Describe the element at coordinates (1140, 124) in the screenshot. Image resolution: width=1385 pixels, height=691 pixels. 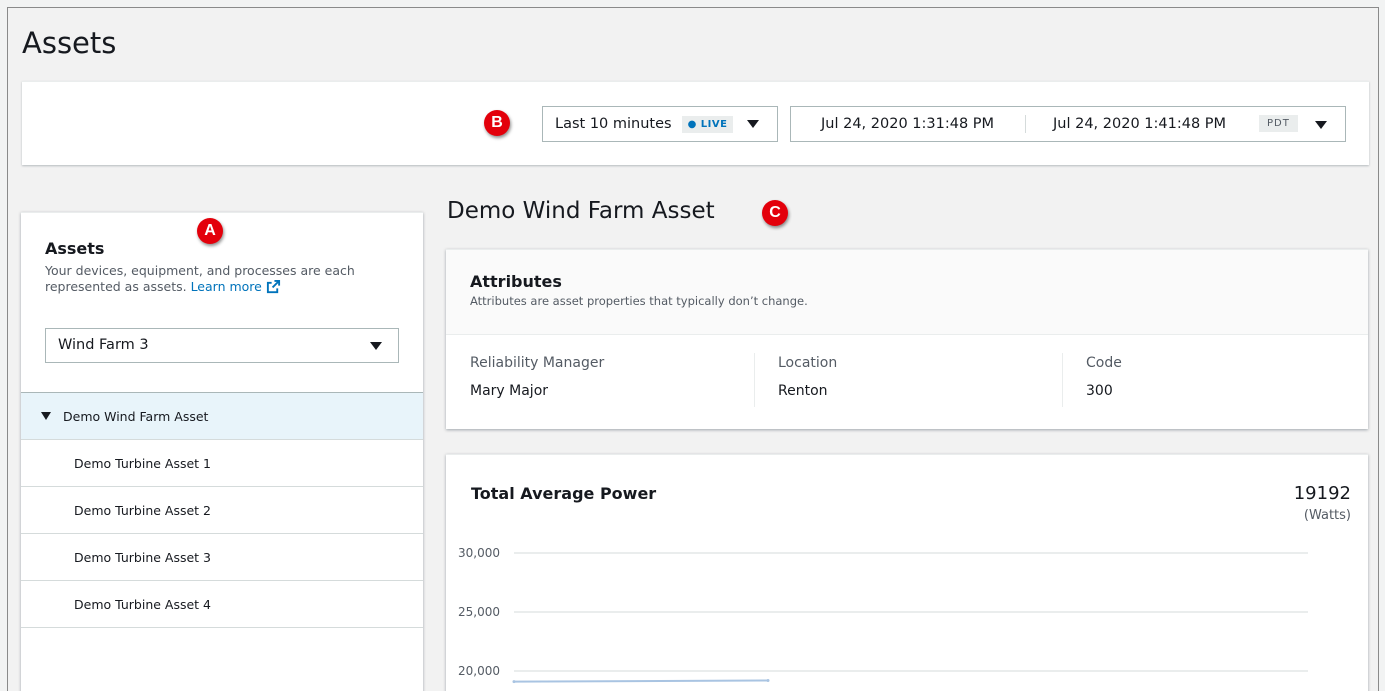
I see `range-end: Jul 24, 2020 1:41:48 PM` at that location.